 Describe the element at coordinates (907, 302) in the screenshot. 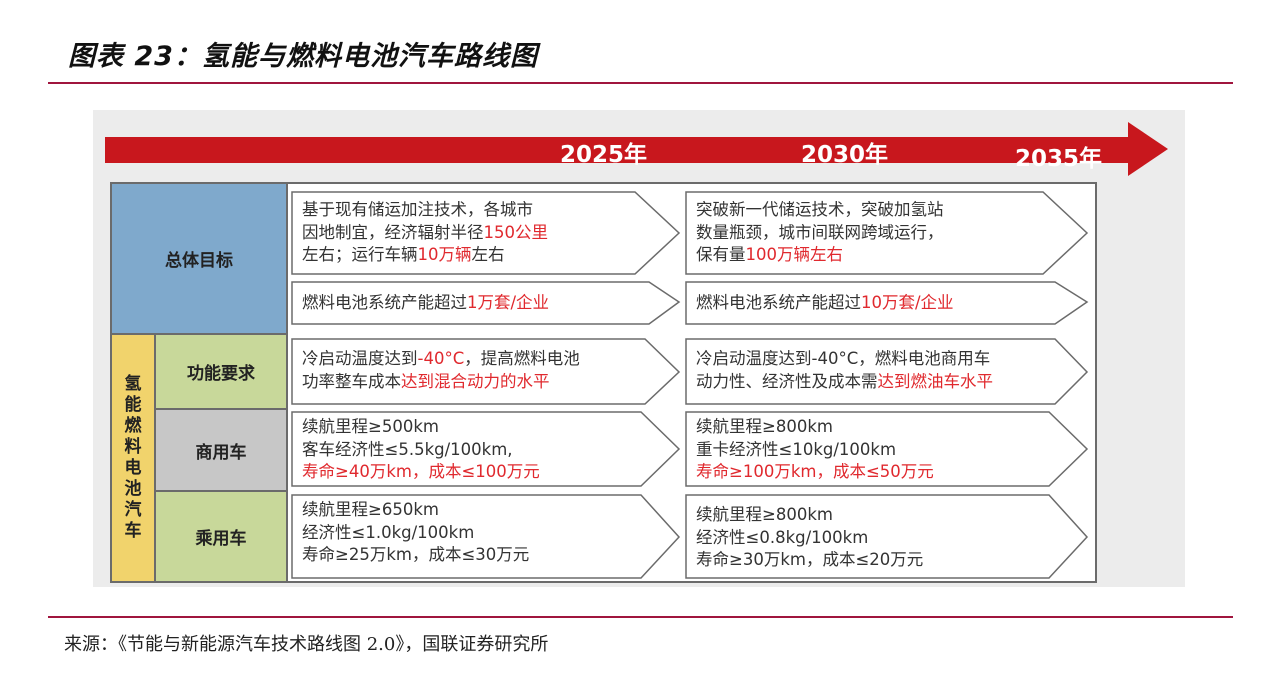

I see `highlight-text: 10万套/企业` at that location.